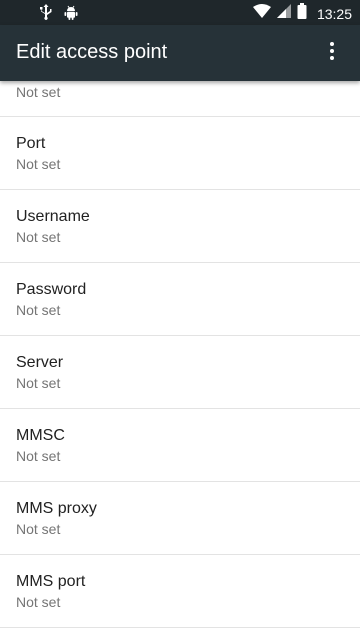  I want to click on battery-icon, so click(302, 13).